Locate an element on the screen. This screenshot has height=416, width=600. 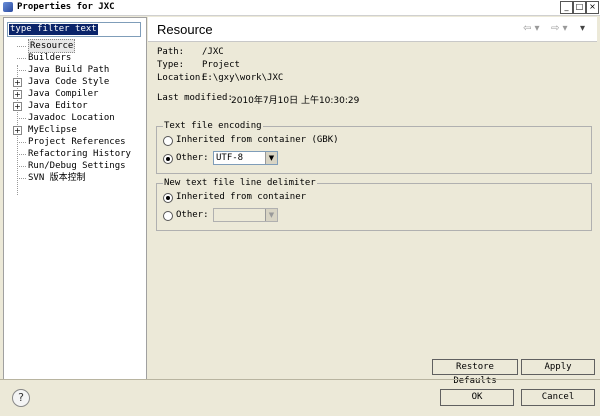
location-value: E:\gxy\work\JXC is located at coordinates (243, 78).